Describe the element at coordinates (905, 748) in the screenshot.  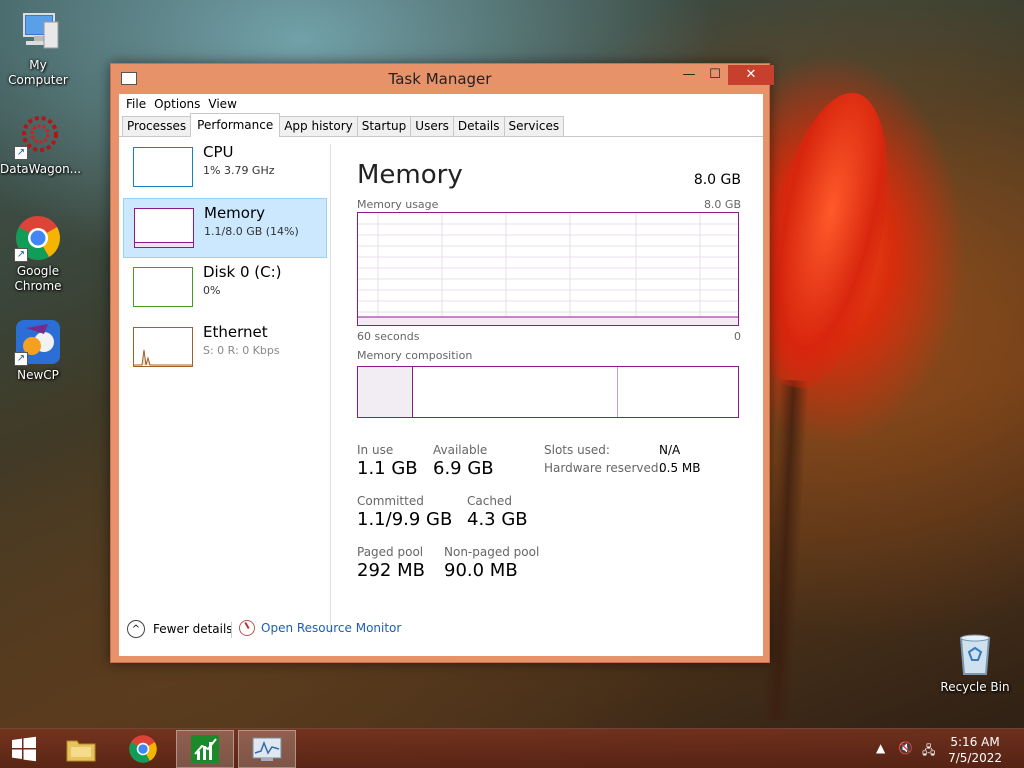
I see `volume-muted-icon: 🔇` at that location.